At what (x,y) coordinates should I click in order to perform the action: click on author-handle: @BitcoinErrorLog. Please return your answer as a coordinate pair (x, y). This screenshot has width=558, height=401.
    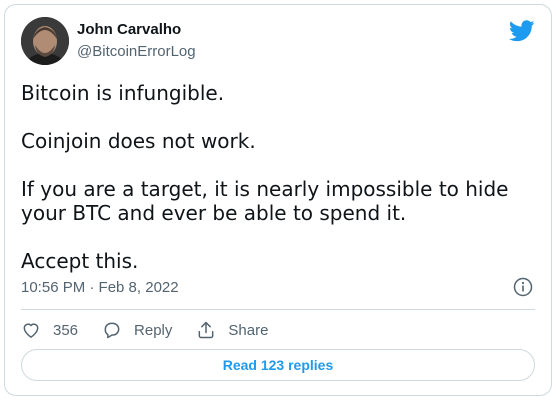
    Looking at the image, I should click on (136, 51).